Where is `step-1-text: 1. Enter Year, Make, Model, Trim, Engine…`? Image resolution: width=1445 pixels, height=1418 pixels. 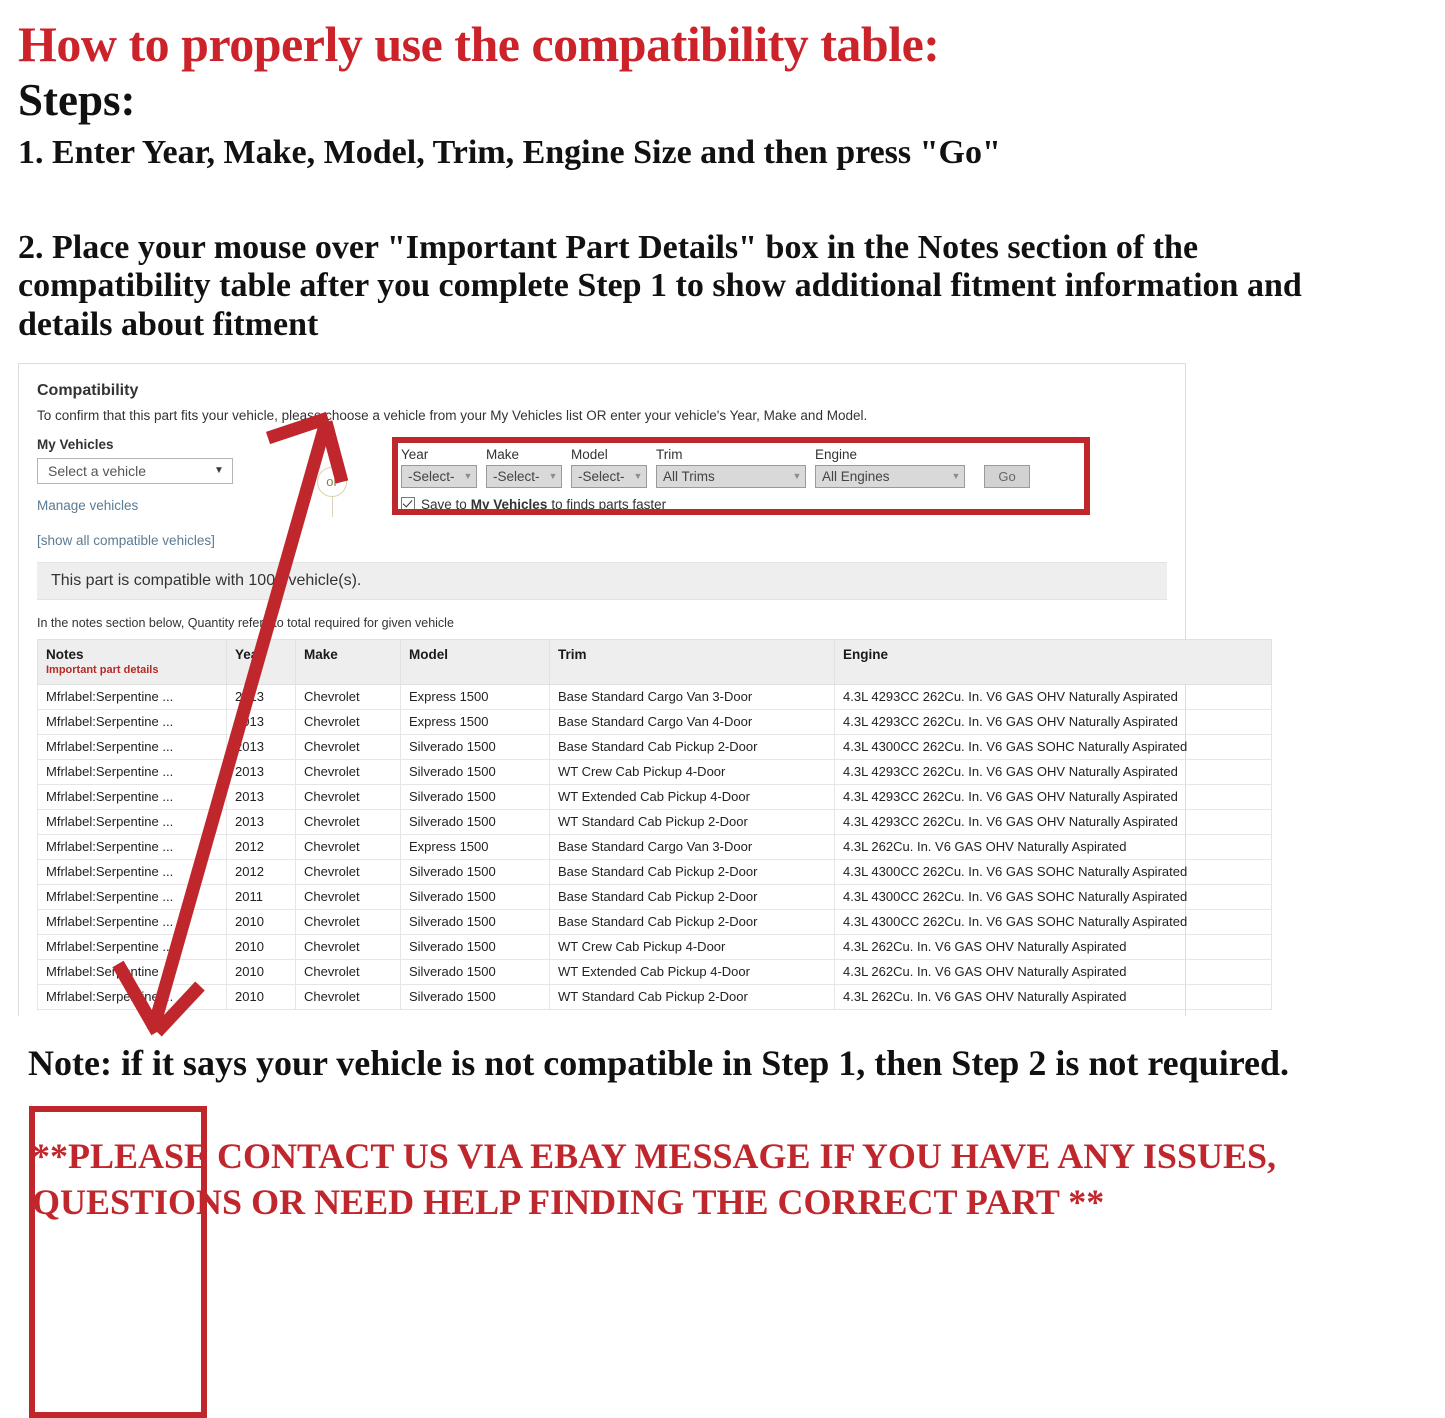 step-1-text: 1. Enter Year, Make, Model, Trim, Engine… is located at coordinates (509, 152).